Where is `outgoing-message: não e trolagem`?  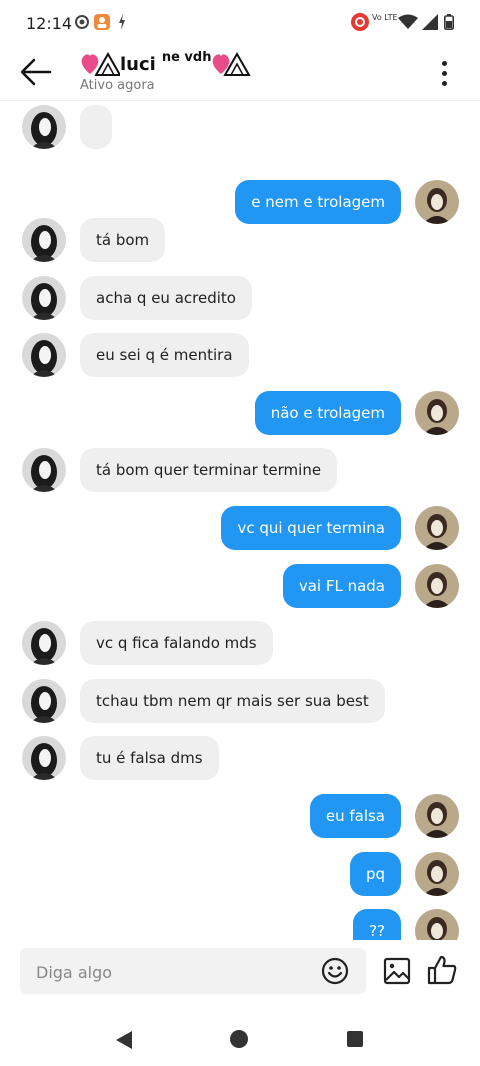
outgoing-message: não e trolagem is located at coordinates (356, 413).